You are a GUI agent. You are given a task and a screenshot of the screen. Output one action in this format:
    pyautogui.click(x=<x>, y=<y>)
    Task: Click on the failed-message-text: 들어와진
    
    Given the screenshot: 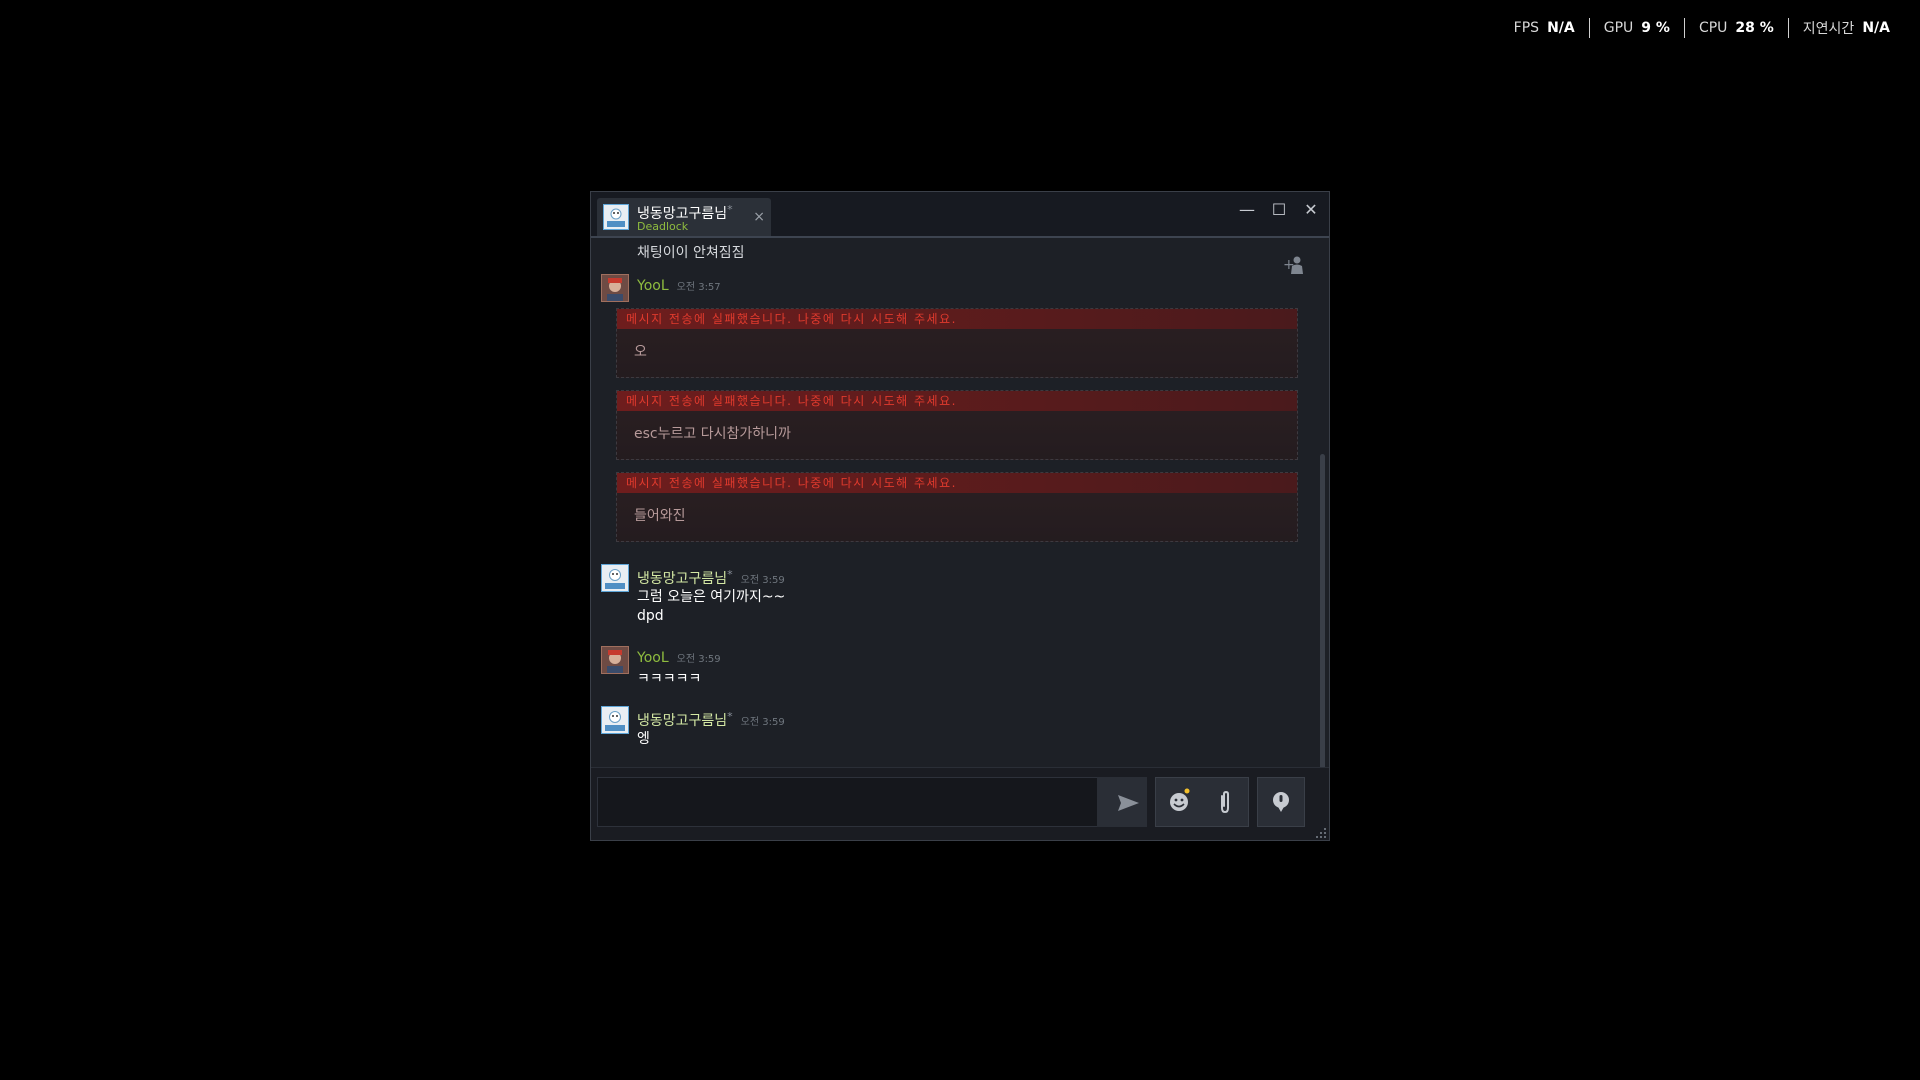 What is the action you would take?
    pyautogui.click(x=660, y=516)
    